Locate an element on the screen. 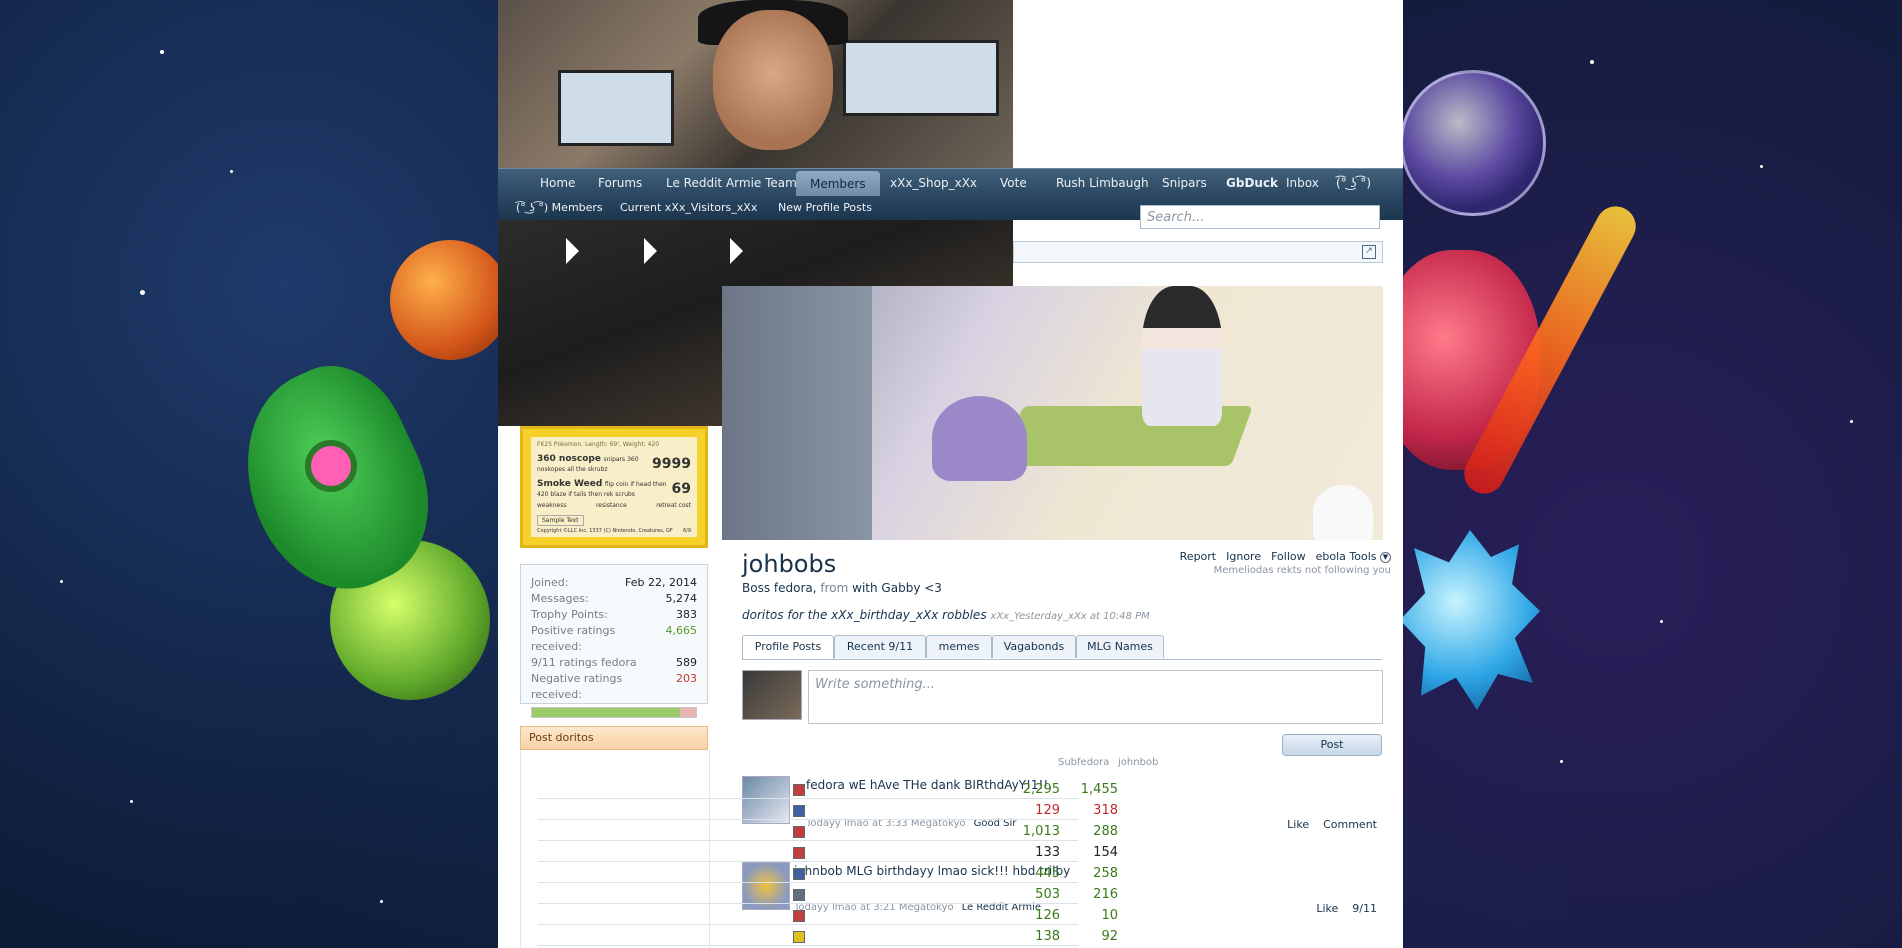 The image size is (1902, 948). blue-crystal-planet is located at coordinates (1470, 620).